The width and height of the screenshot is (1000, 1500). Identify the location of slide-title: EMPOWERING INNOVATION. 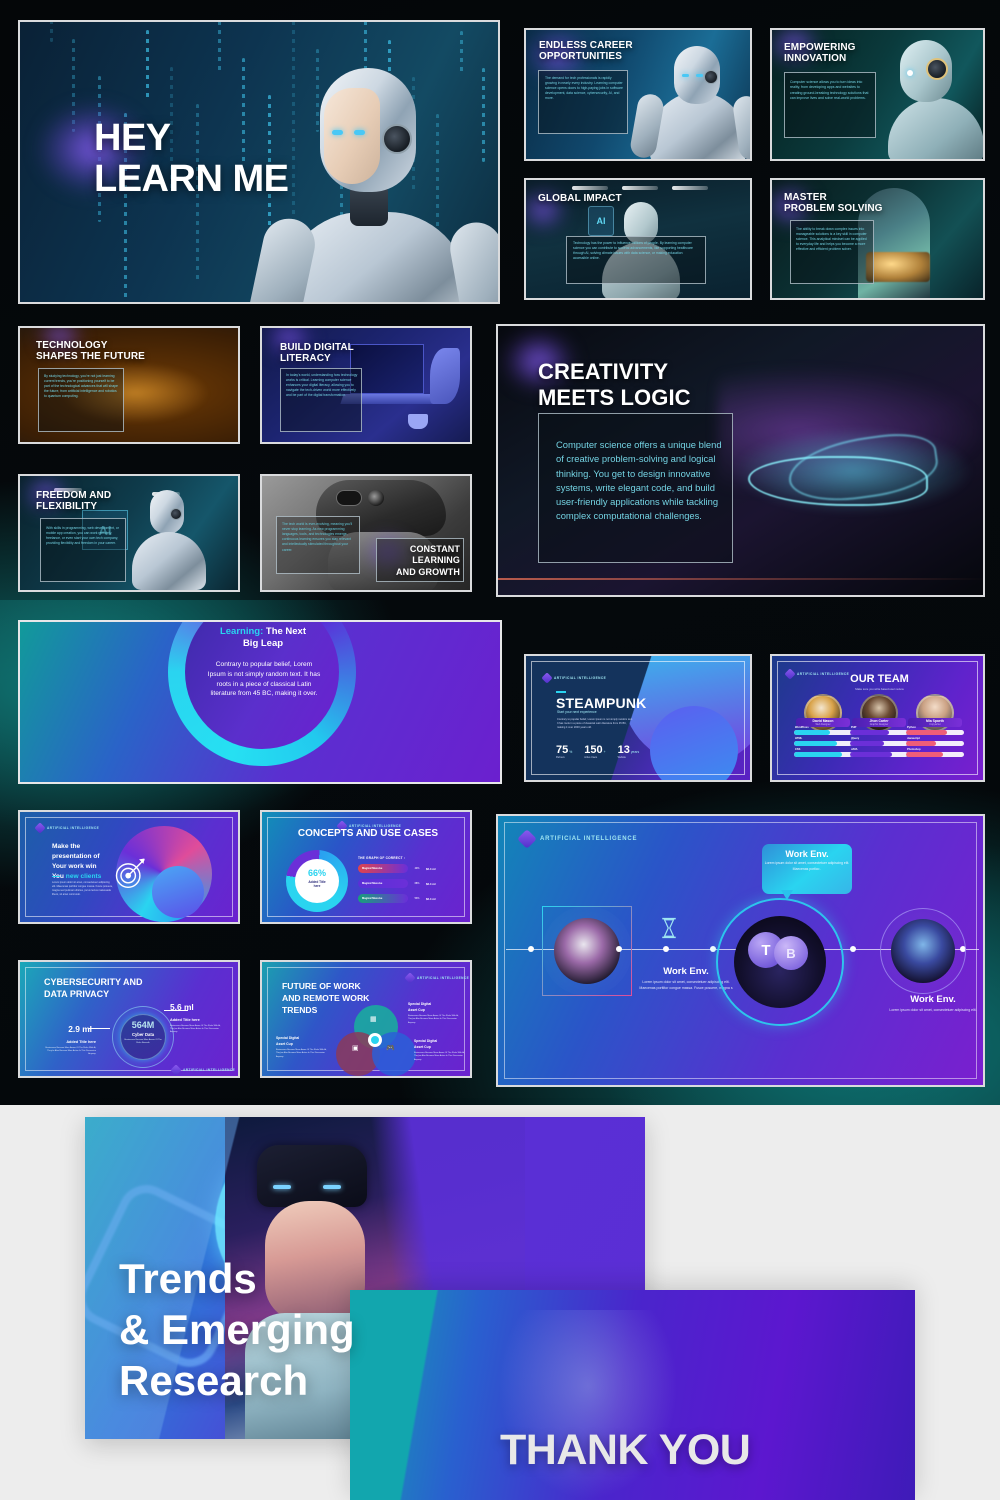
(820, 53).